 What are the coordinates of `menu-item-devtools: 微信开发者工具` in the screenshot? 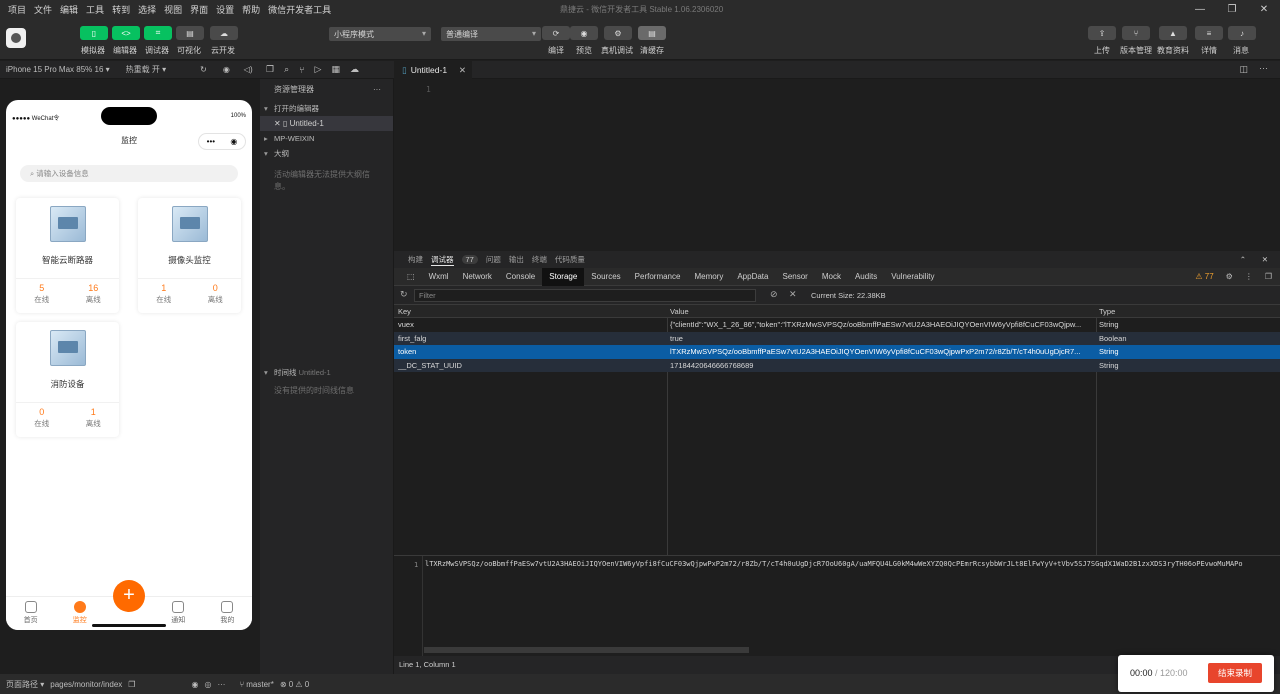 It's located at (299, 9).